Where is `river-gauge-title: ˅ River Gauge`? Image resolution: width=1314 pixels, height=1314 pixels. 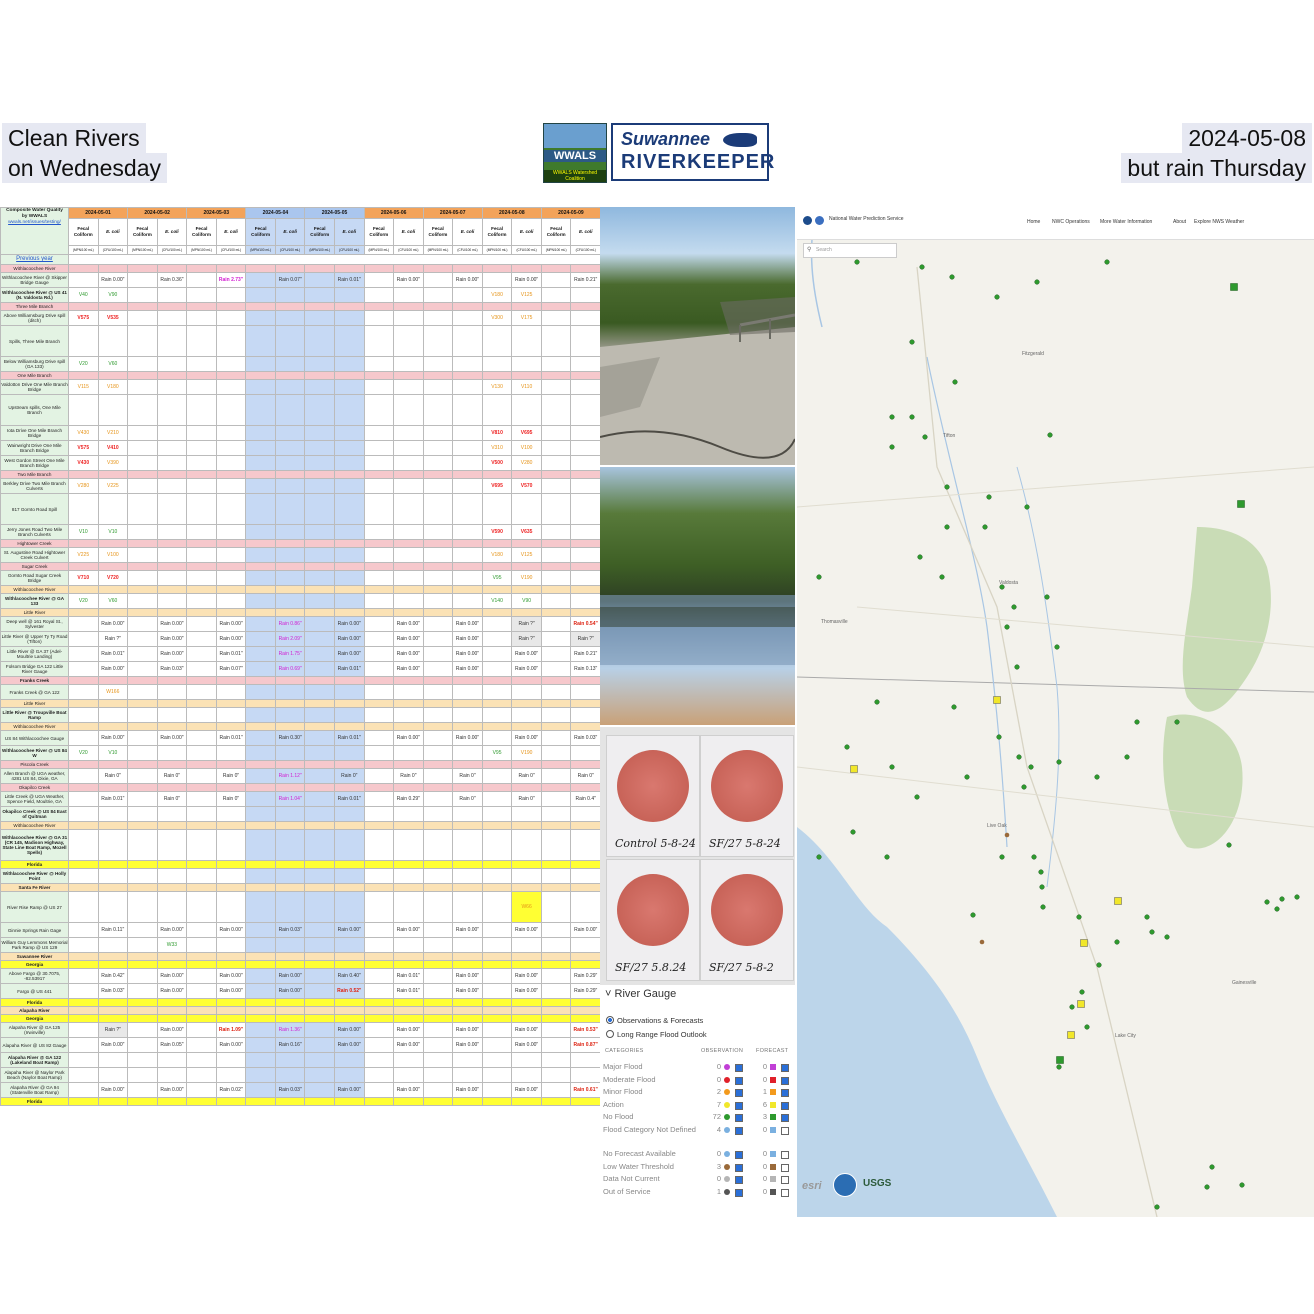
river-gauge-title: ˅ River Gauge is located at coordinates (640, 994).